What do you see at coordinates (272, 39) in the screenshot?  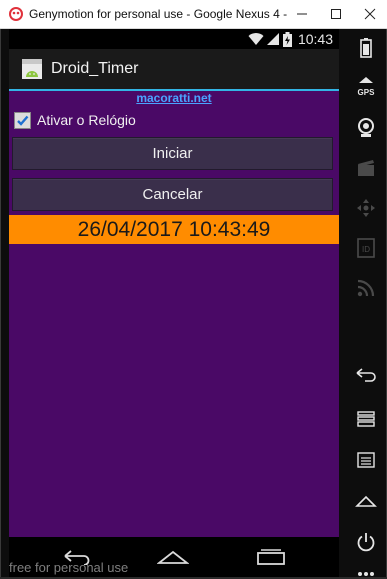 I see `signal-icon` at bounding box center [272, 39].